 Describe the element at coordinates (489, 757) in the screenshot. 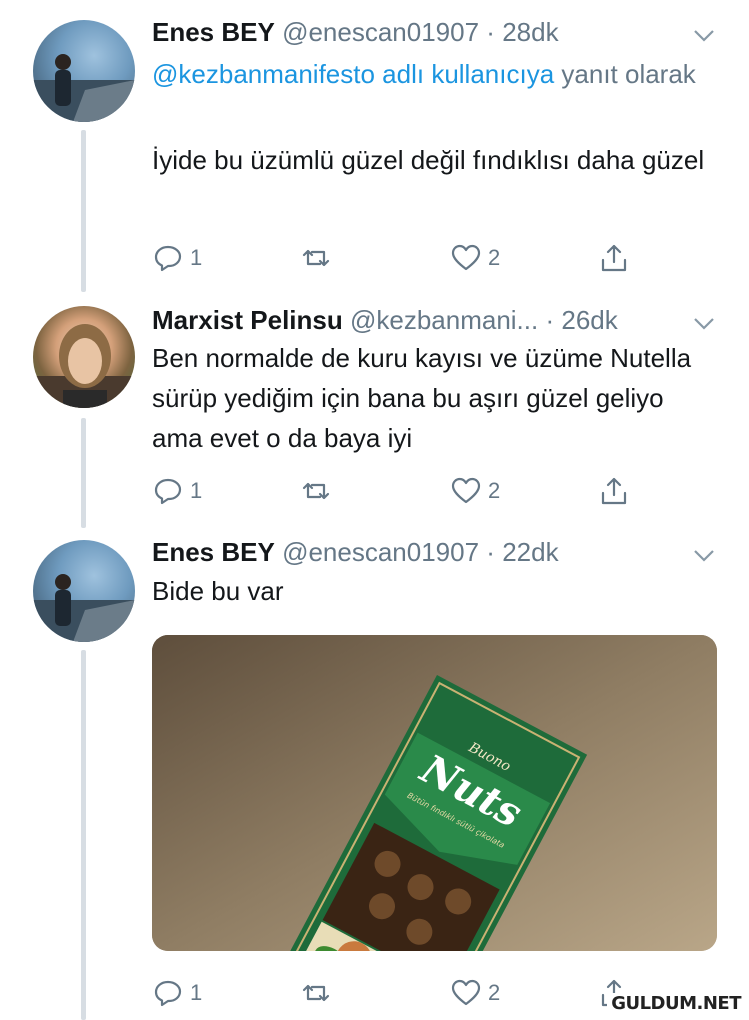

I see `brand-small: Buono` at that location.